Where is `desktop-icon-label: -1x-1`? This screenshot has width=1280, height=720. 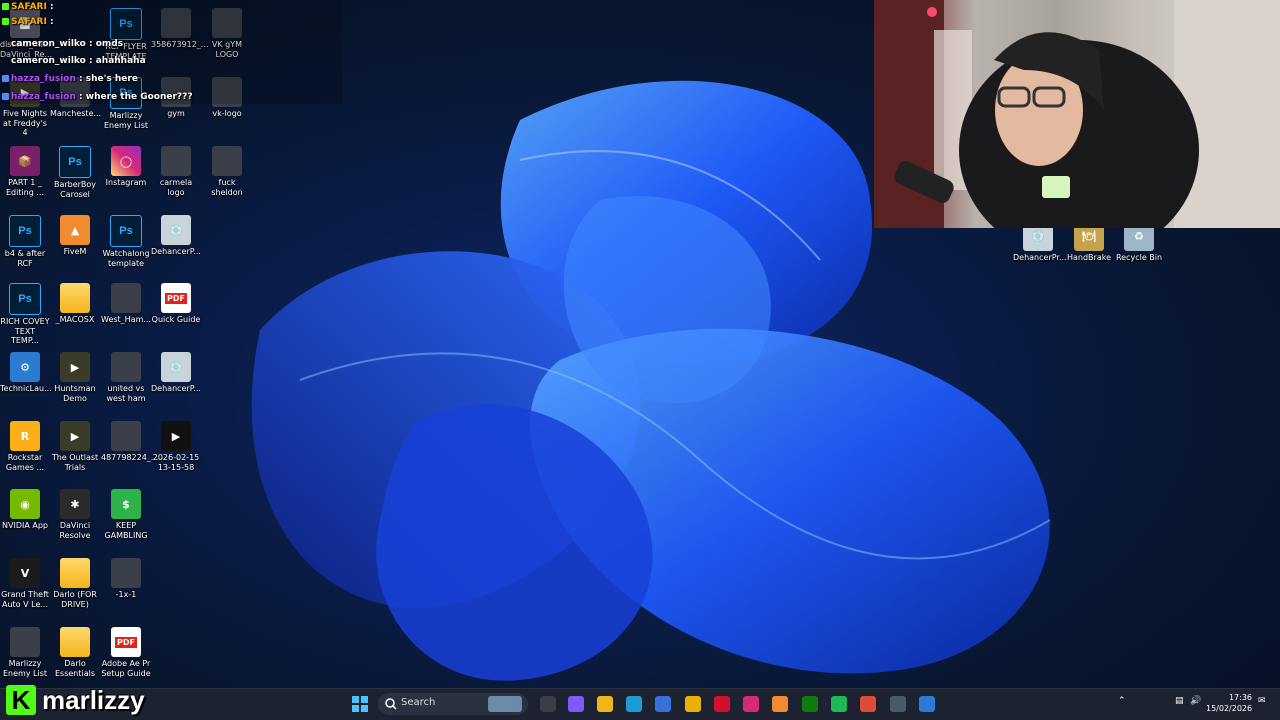 desktop-icon-label: -1x-1 is located at coordinates (126, 594).